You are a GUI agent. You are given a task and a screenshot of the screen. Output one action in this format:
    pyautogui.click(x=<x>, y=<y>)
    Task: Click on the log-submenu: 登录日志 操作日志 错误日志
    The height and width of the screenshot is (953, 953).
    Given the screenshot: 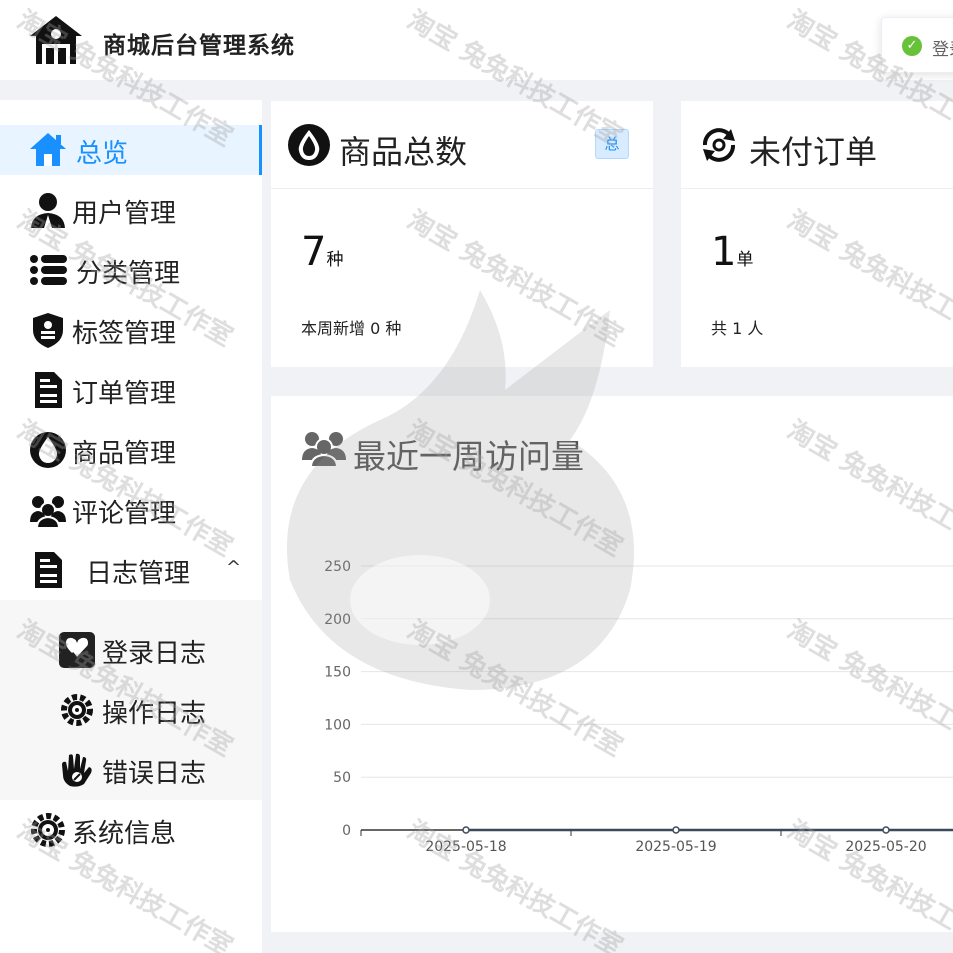 What is the action you would take?
    pyautogui.click(x=131, y=700)
    